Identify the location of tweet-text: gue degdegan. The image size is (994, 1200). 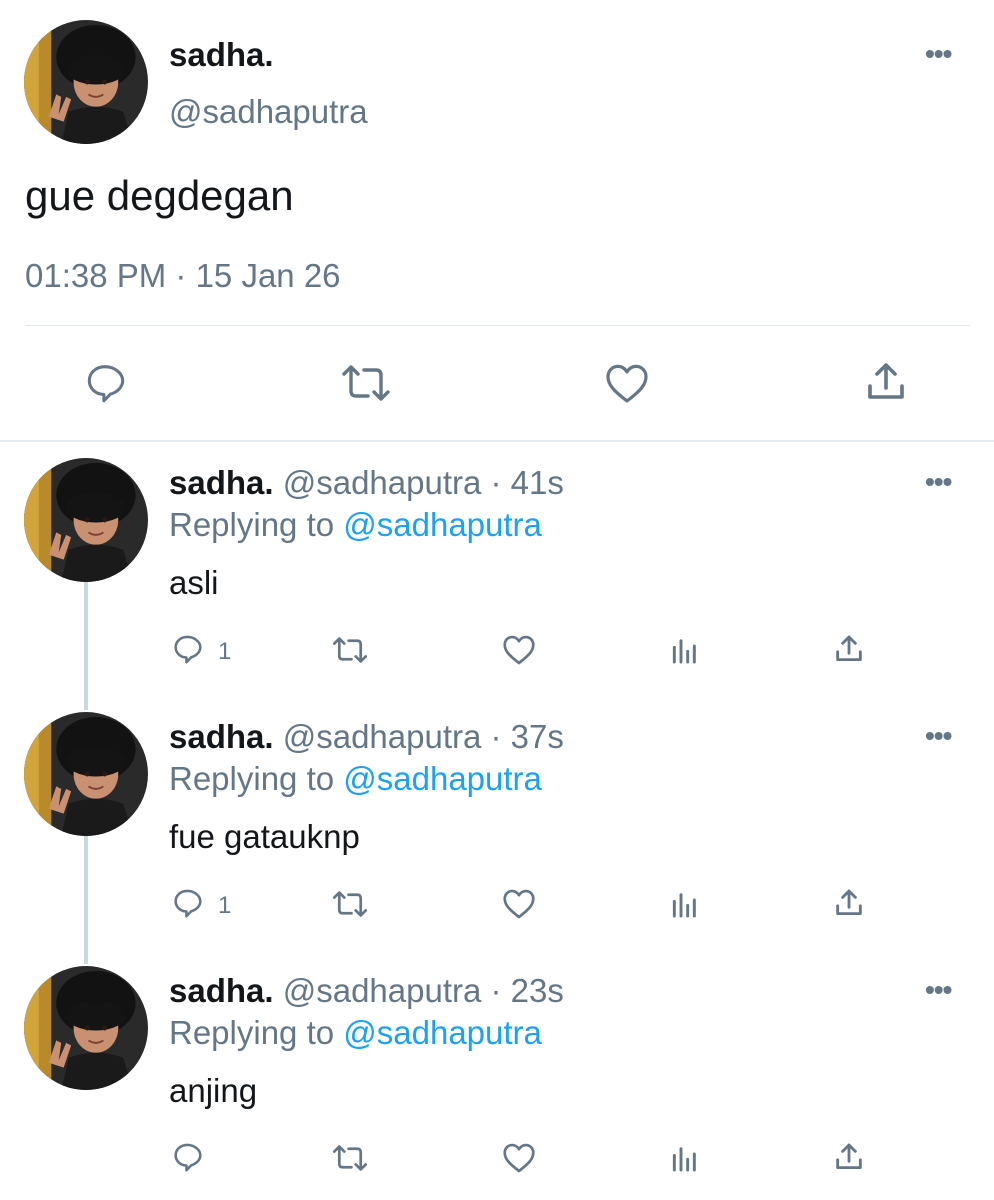
(159, 195).